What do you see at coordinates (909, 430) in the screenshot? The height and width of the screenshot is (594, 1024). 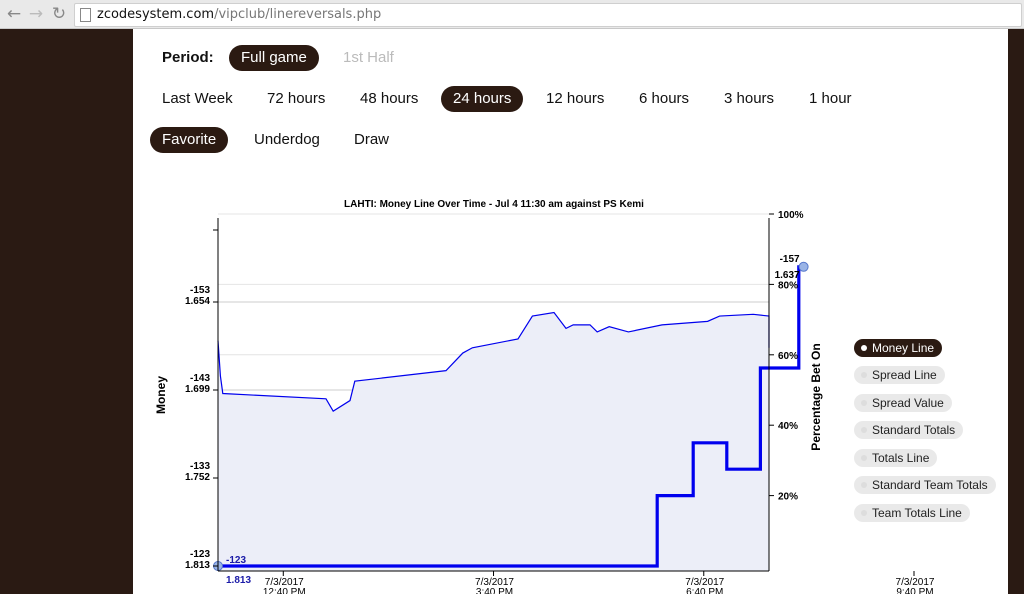 I see `legend-standard-totals: Standard Totals` at bounding box center [909, 430].